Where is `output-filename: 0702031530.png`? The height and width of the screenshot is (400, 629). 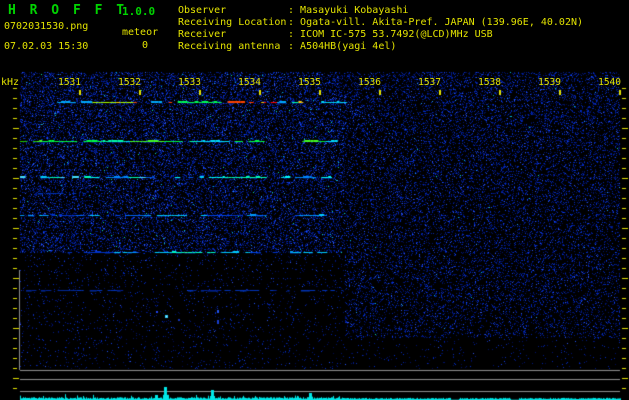 output-filename: 0702031530.png is located at coordinates (46, 26).